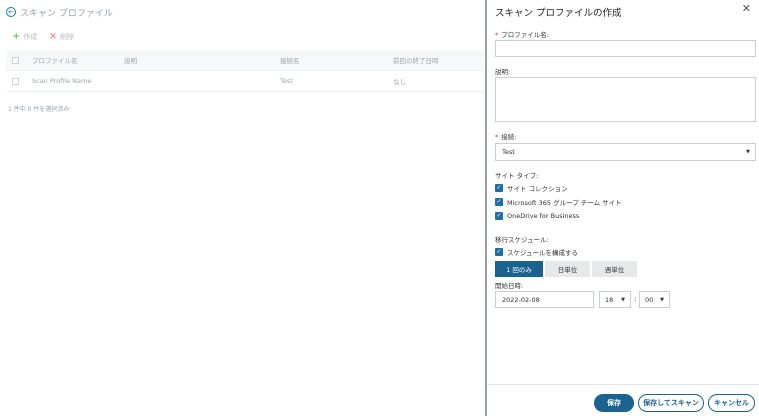  I want to click on frequency-selector: 1 回のみ 日単位 週単位, so click(566, 269).